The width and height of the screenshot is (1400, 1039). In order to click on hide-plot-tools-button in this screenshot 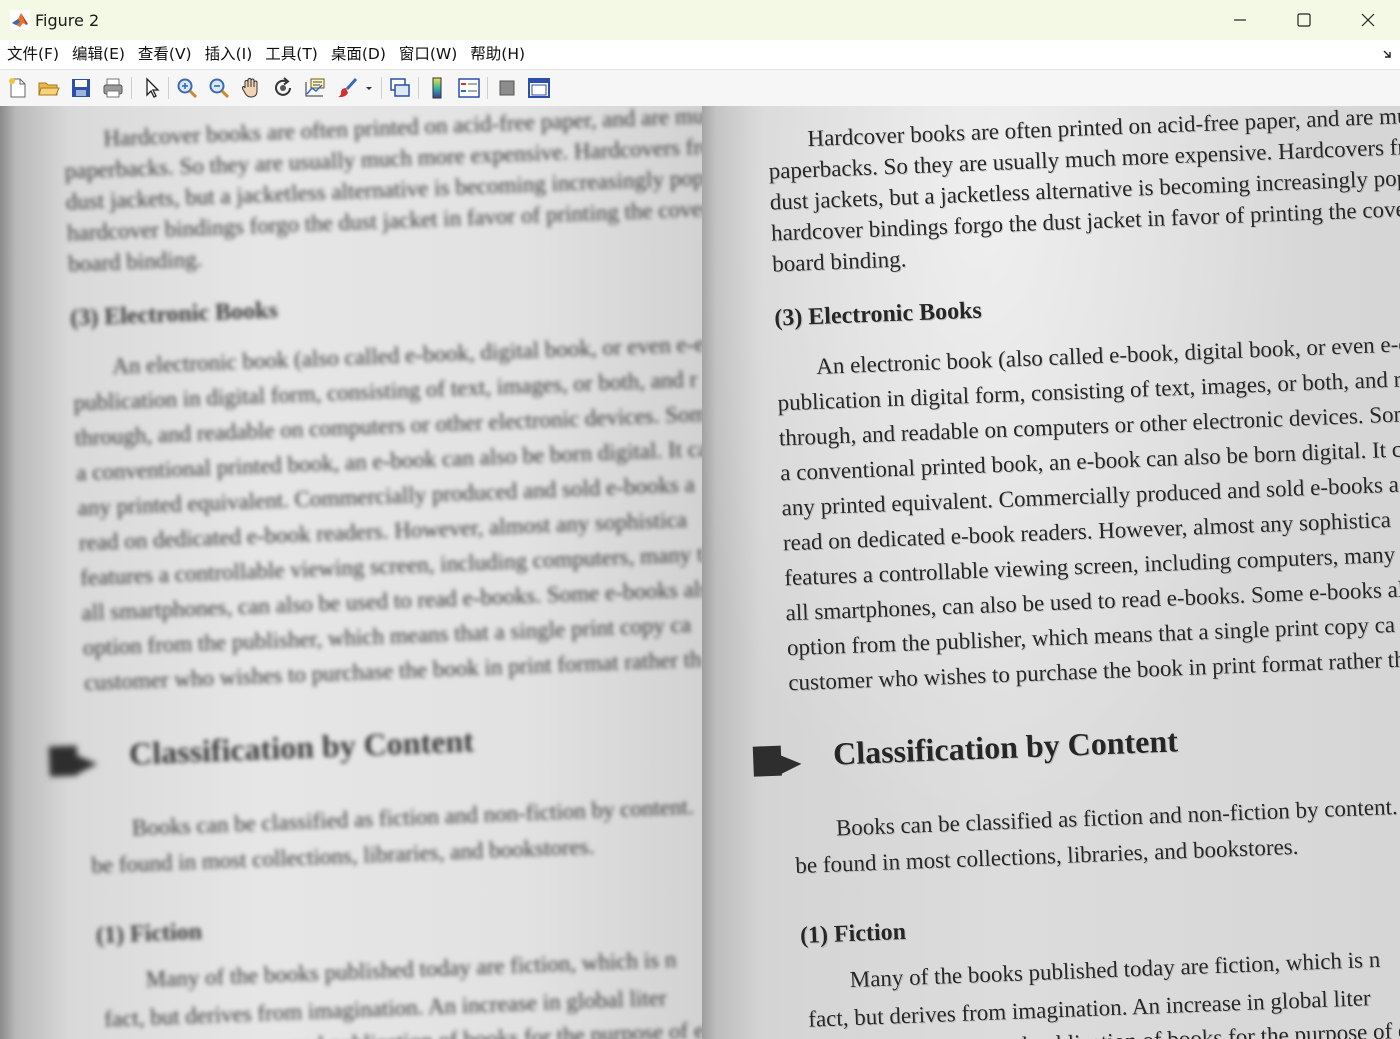, I will do `click(507, 88)`.